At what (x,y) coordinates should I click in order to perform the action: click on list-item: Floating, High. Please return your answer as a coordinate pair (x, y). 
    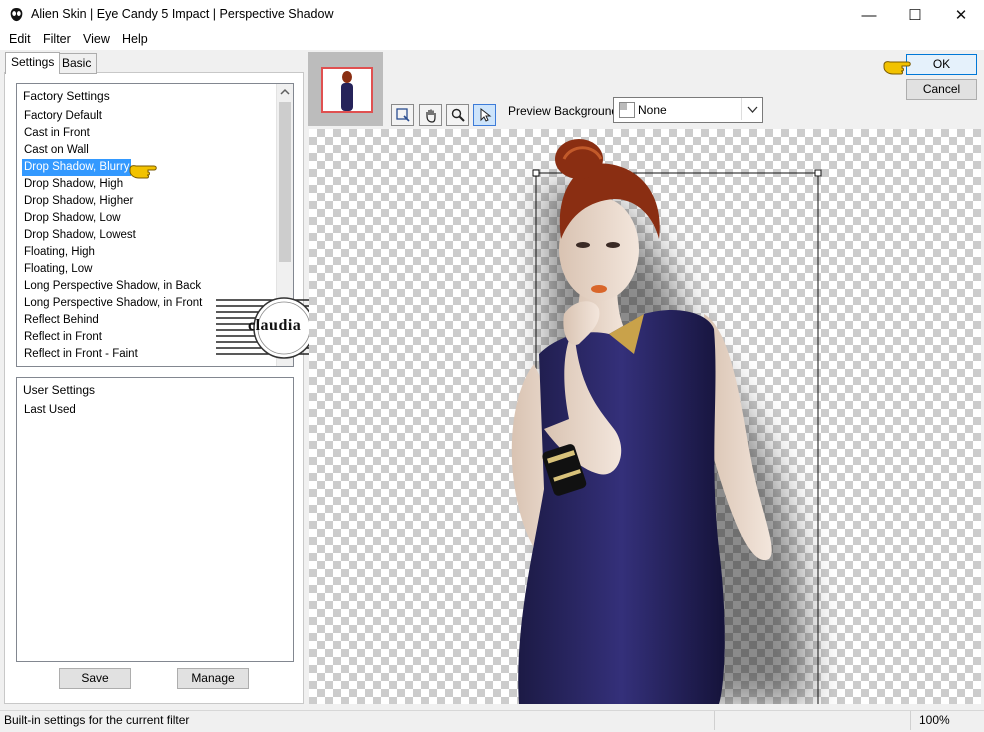
    Looking at the image, I should click on (59, 252).